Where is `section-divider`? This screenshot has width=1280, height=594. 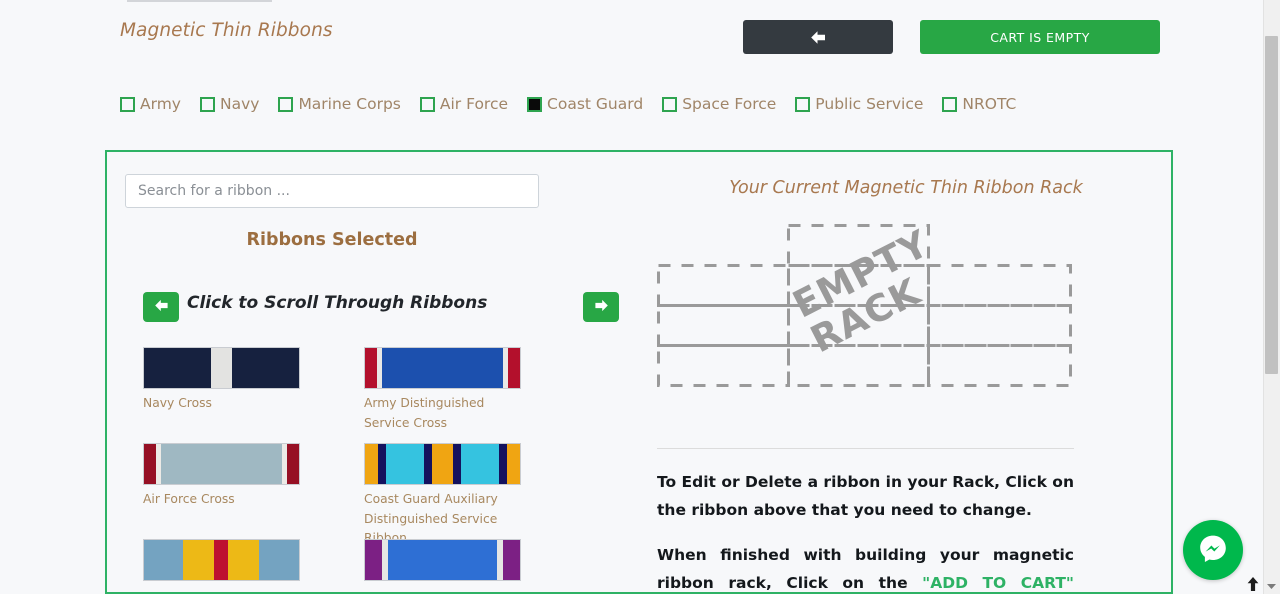
section-divider is located at coordinates (865, 448).